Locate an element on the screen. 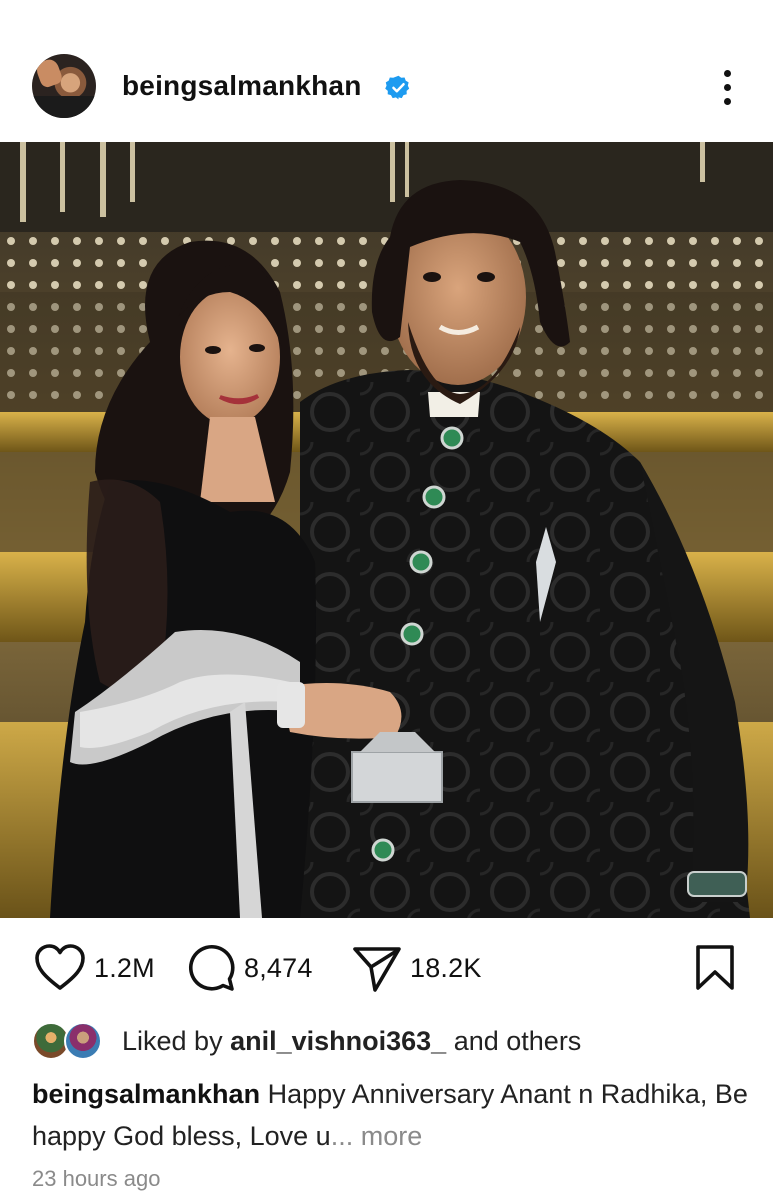 The image size is (773, 1200). liker-avatars is located at coordinates (69, 1042).